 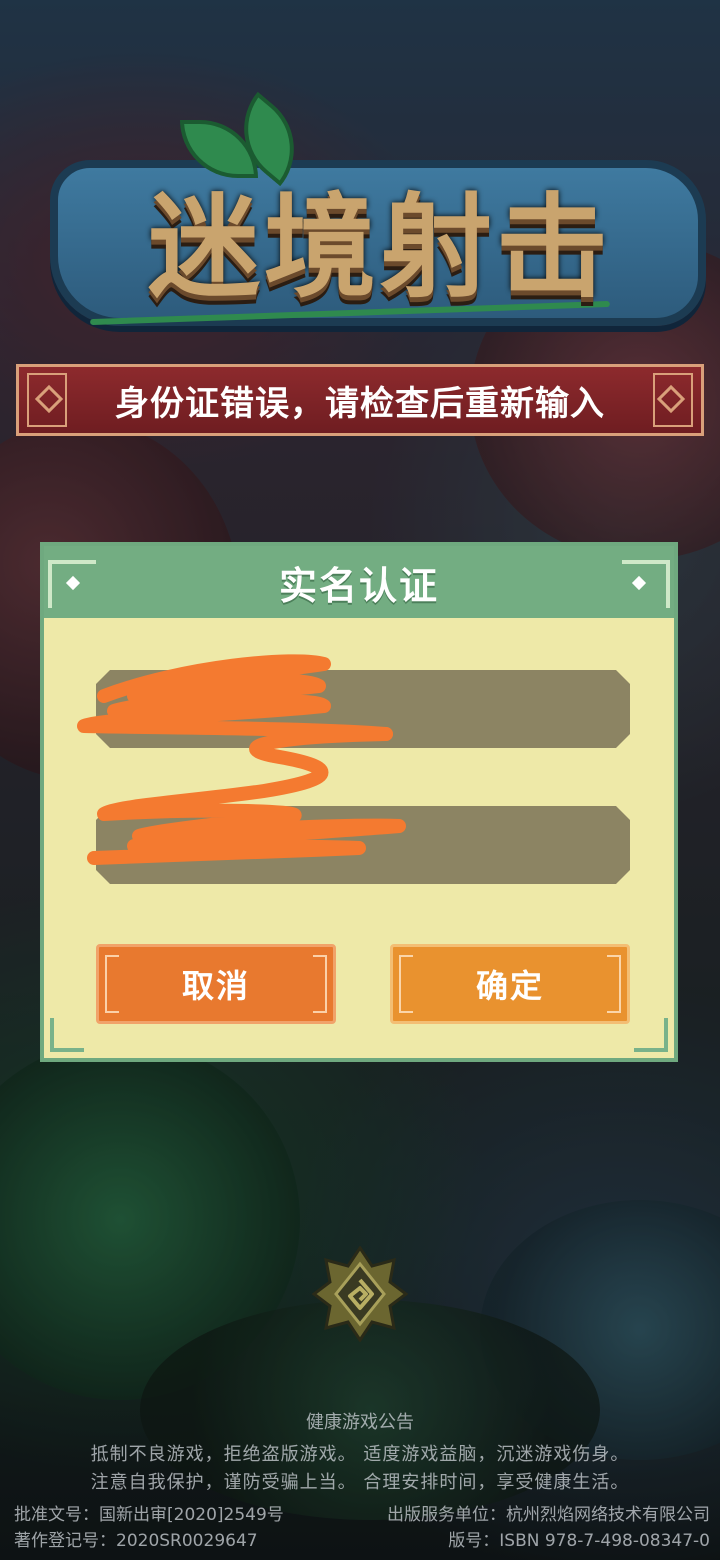 I want to click on spiral-emblem-icon, so click(x=360, y=1294).